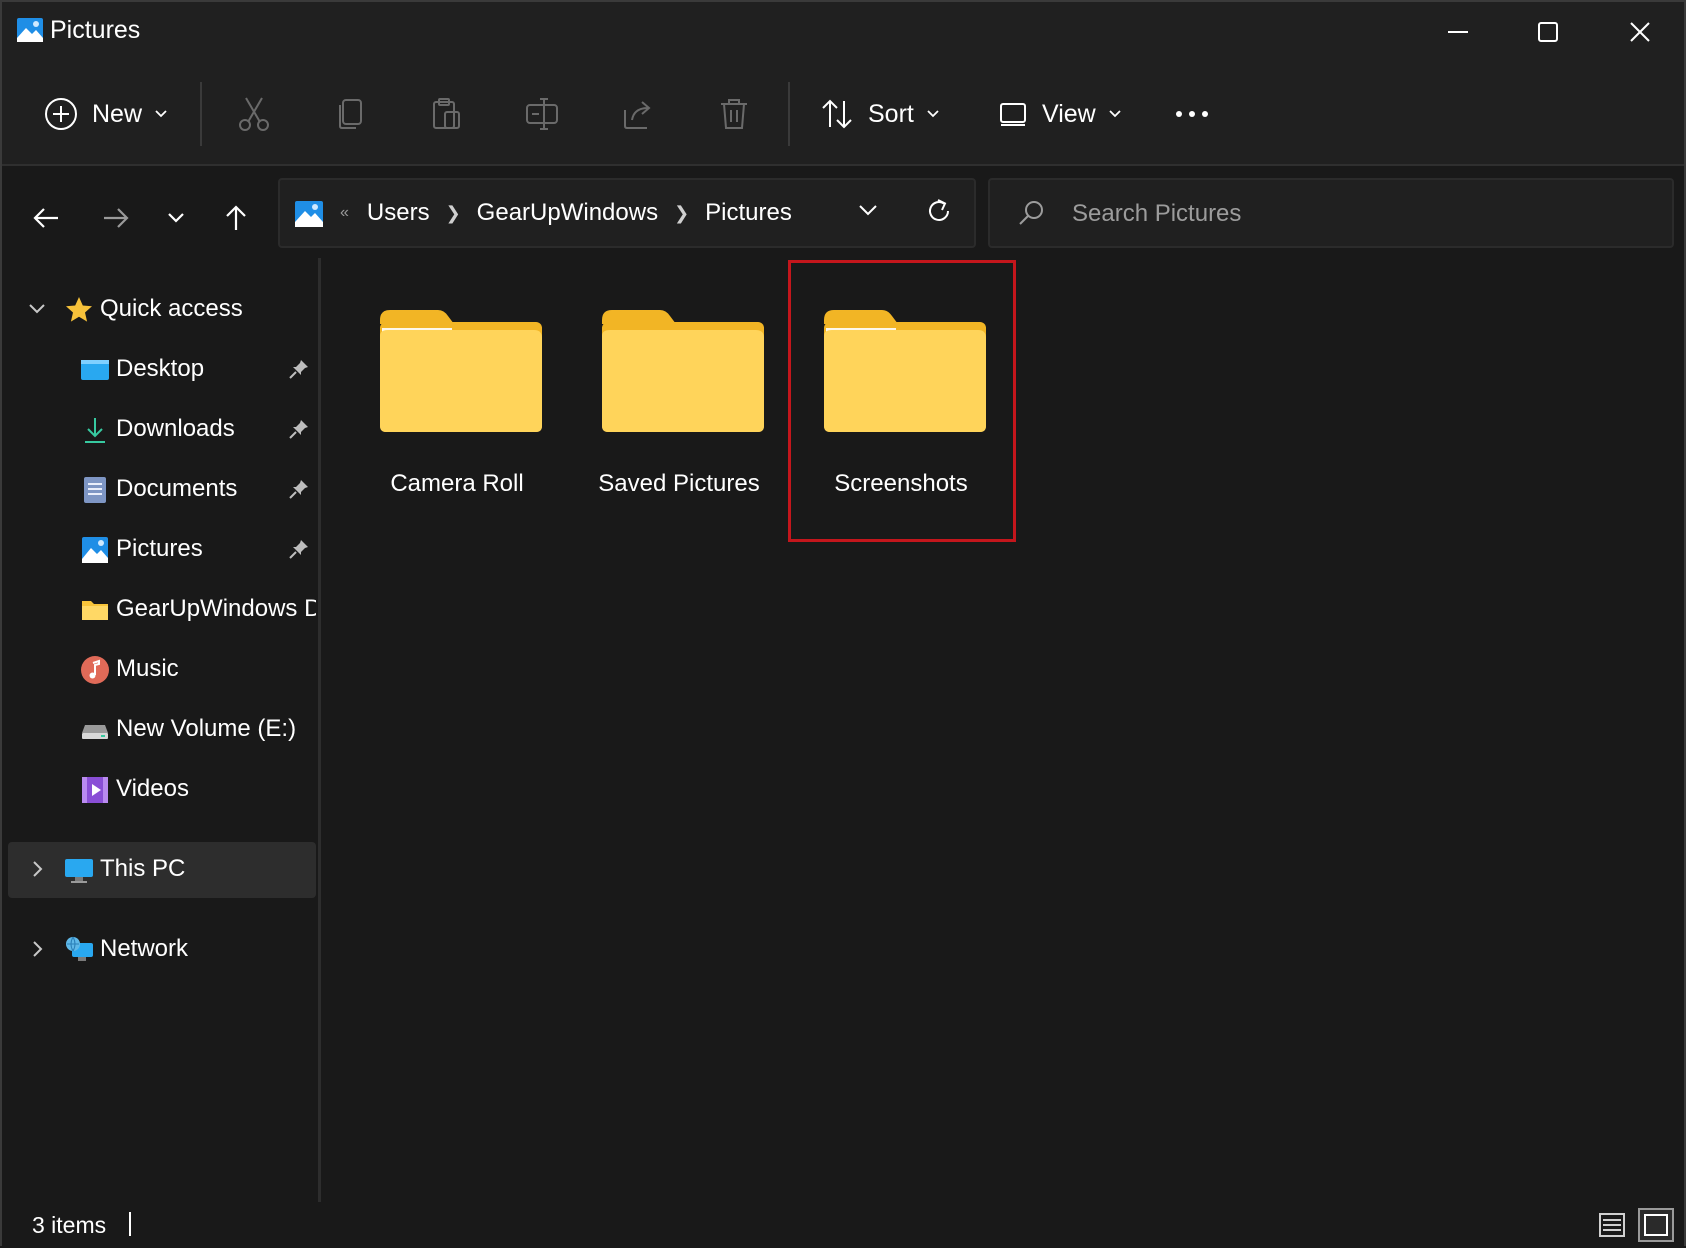 This screenshot has width=1686, height=1248. I want to click on arrow-left-icon, so click(45, 218).